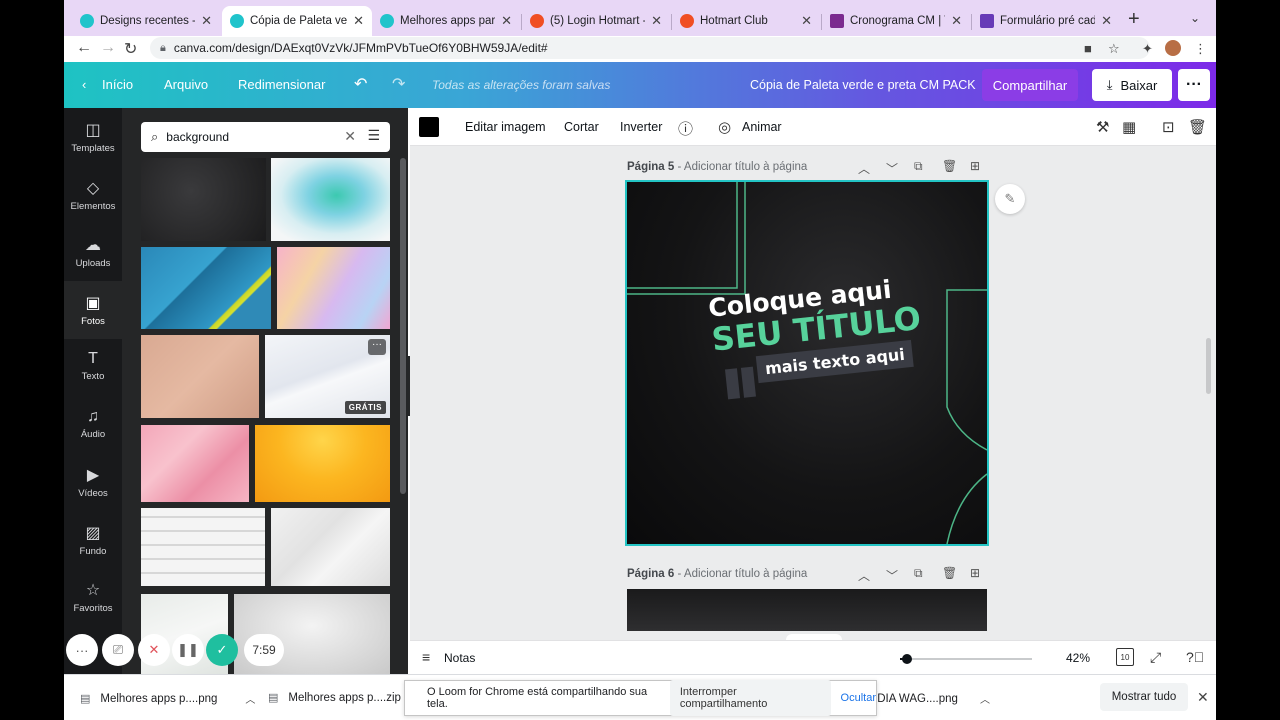  I want to click on loom-camera-icon: ⎚, so click(118, 650).